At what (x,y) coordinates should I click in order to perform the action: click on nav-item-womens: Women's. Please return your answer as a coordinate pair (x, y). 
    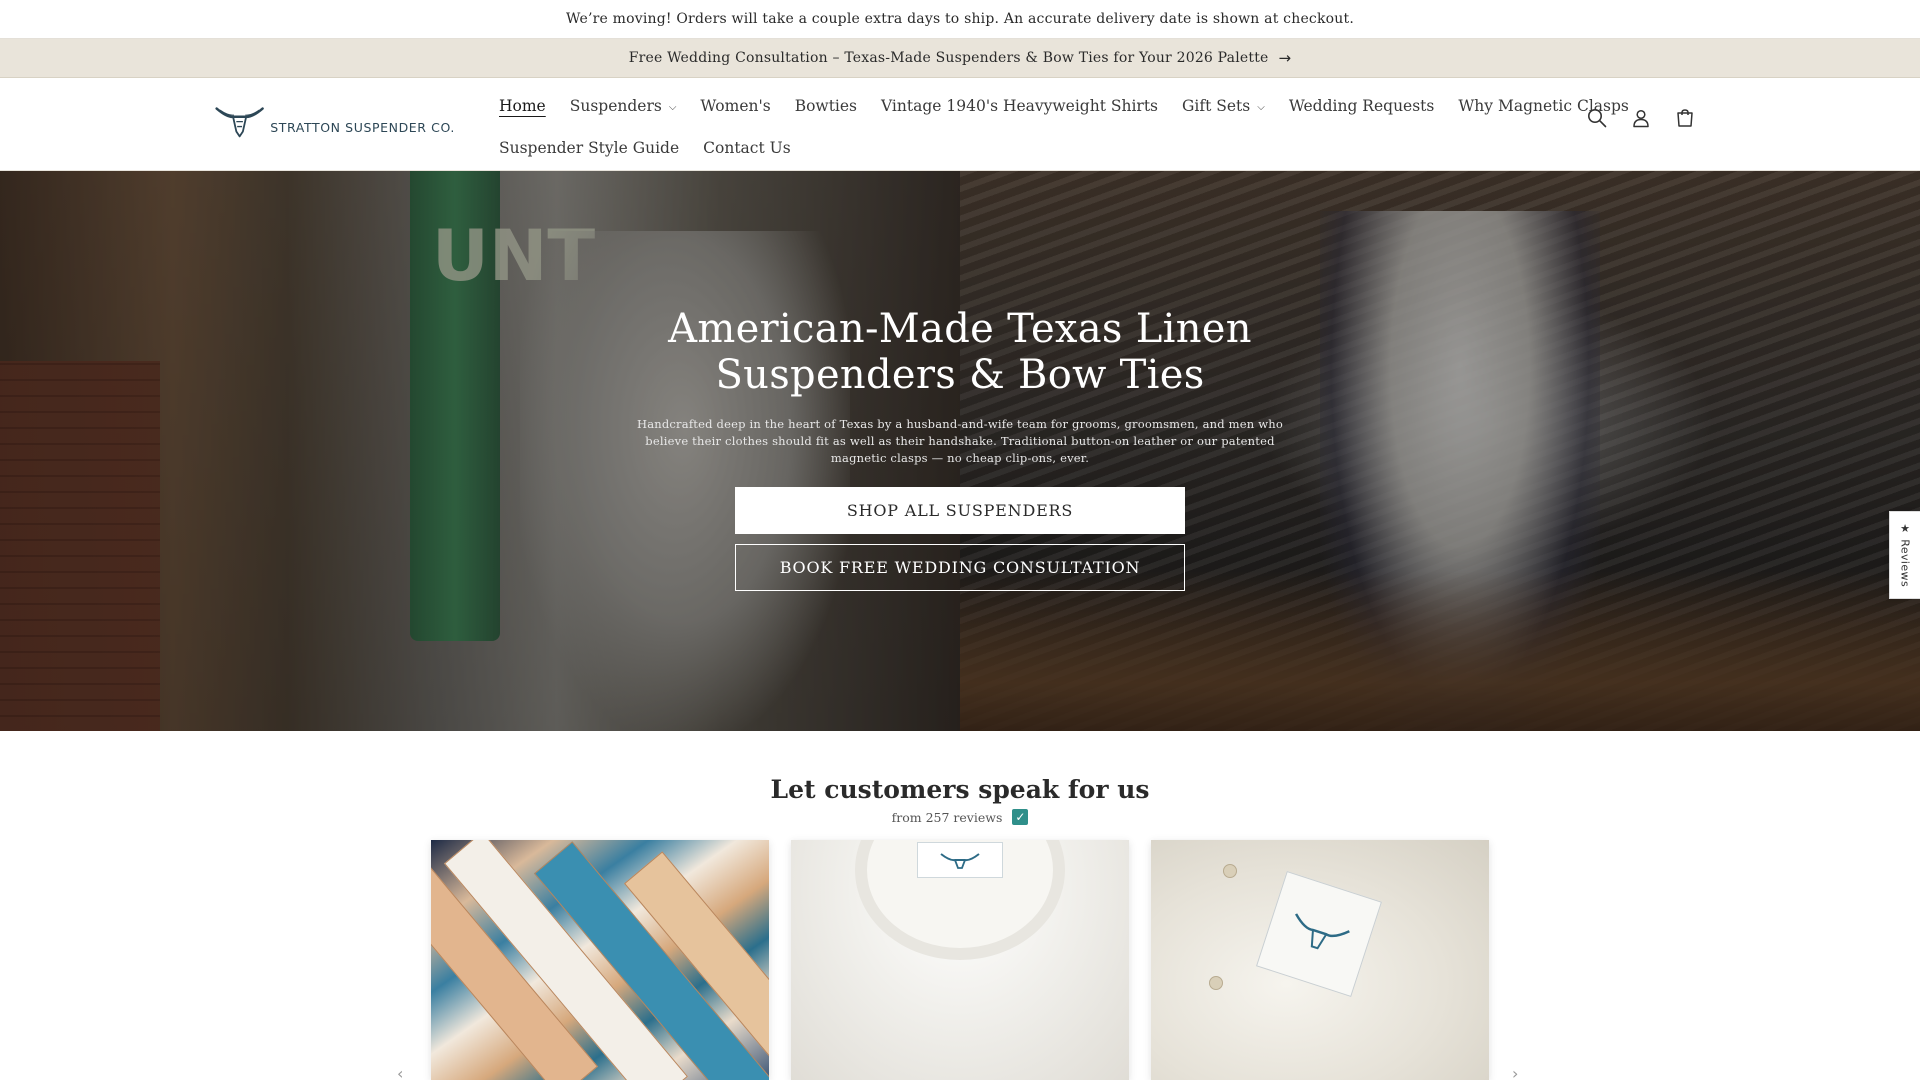
    Looking at the image, I should click on (735, 106).